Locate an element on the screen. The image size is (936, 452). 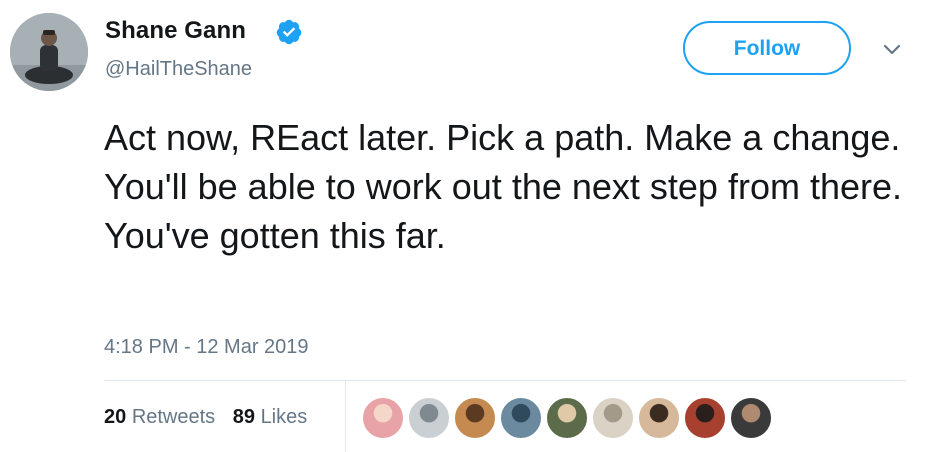
user-handle: @HailTheShane is located at coordinates (178, 69).